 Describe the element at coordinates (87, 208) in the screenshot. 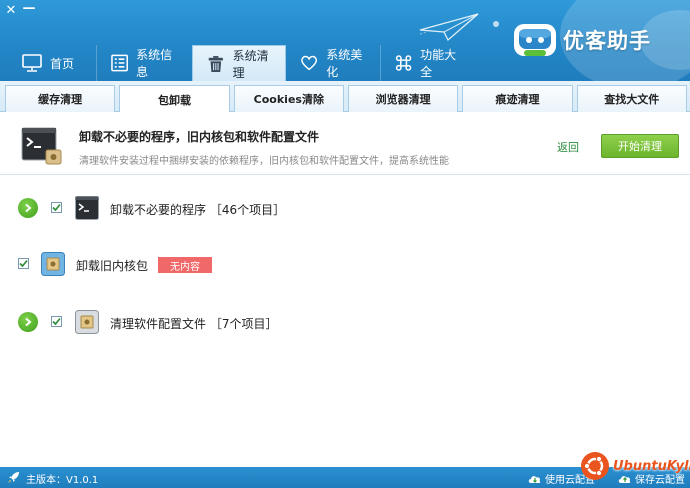

I see `terminal-icon` at that location.